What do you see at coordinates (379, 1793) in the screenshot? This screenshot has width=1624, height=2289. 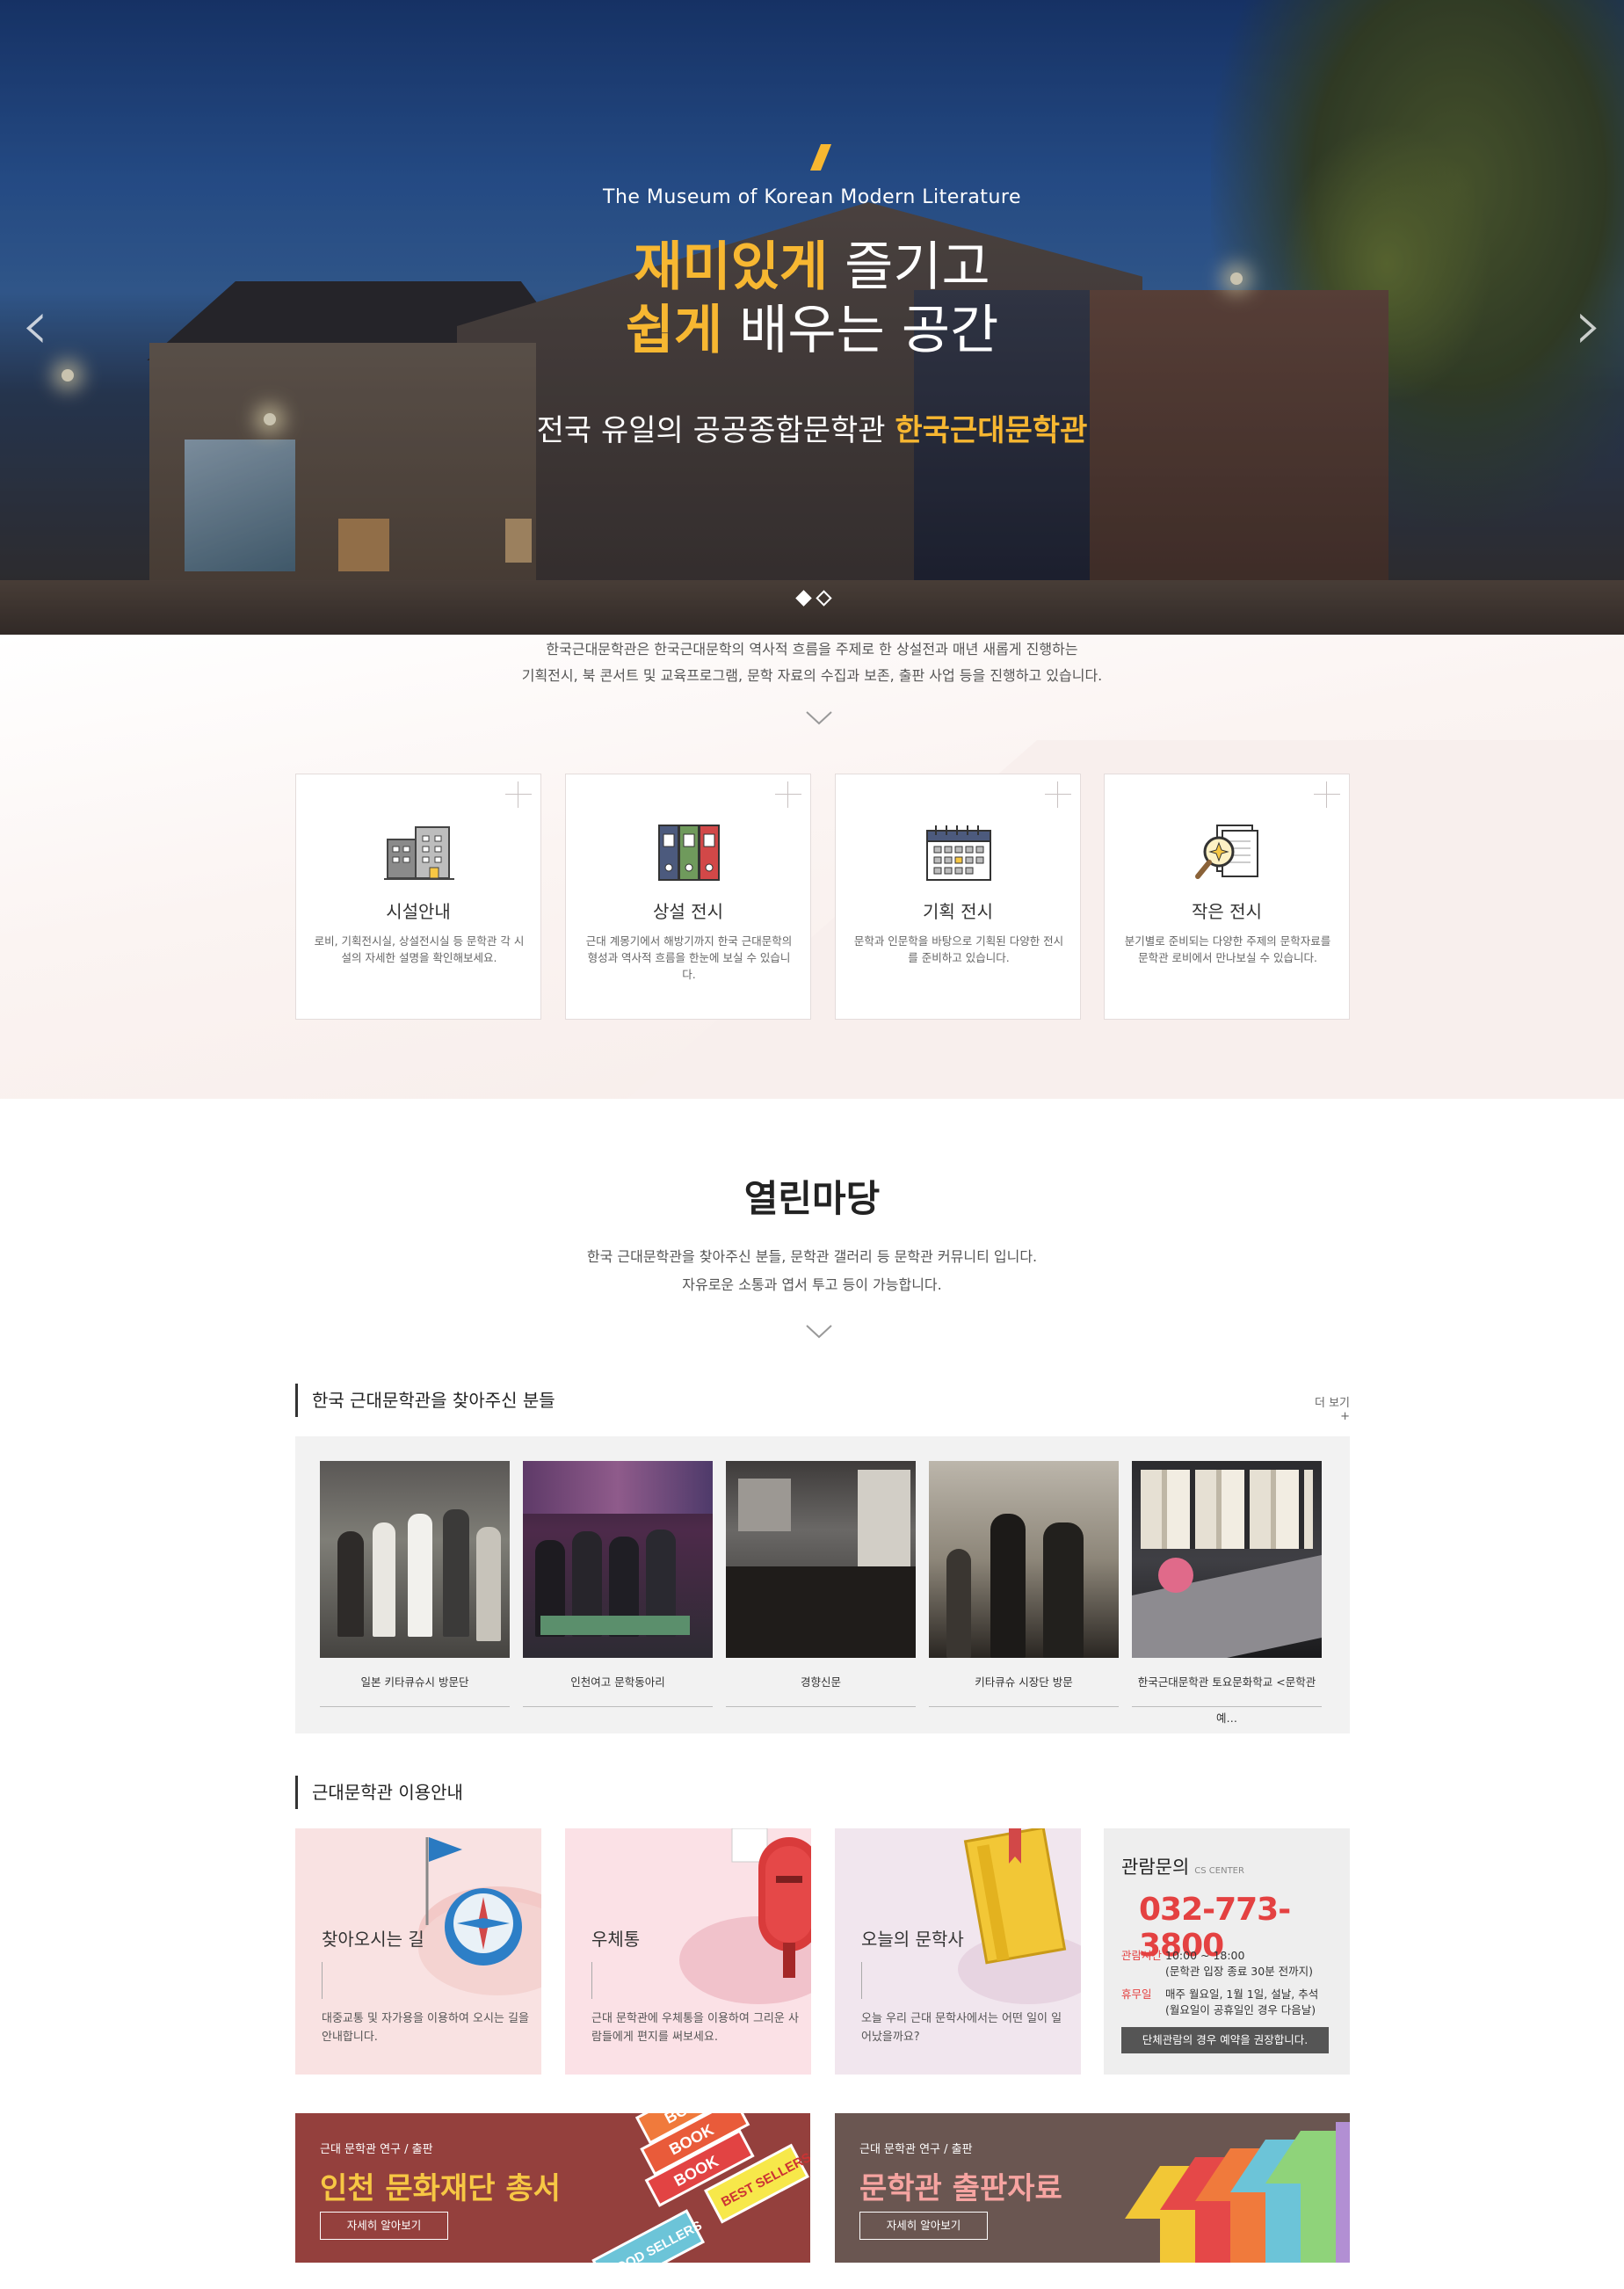 I see `usage-heading: 근대문학관 이용안내` at bounding box center [379, 1793].